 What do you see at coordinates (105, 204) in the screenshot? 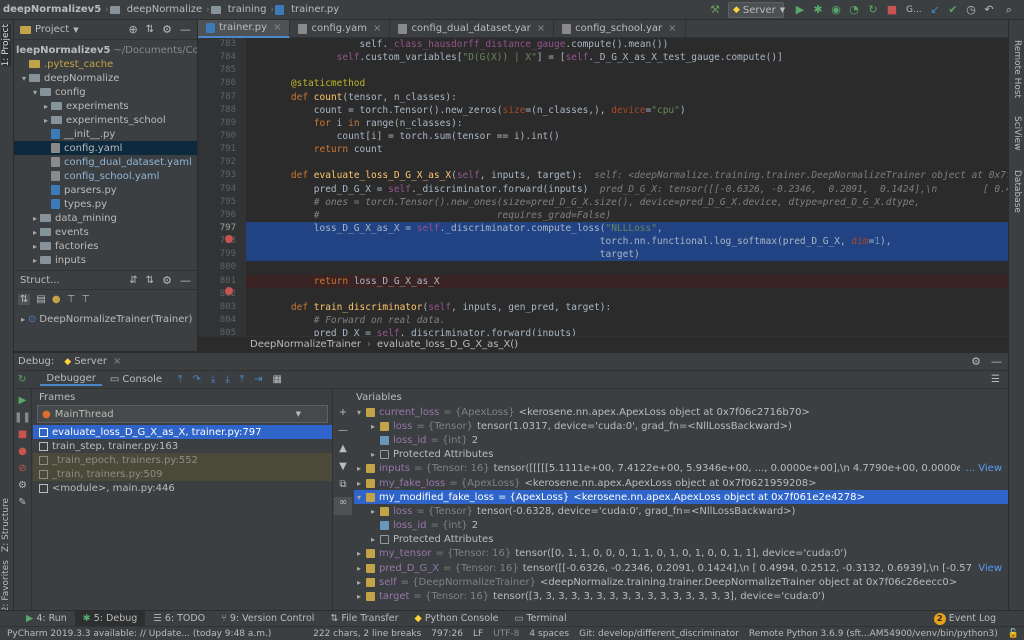
I see `tree-item: types.py` at bounding box center [105, 204].